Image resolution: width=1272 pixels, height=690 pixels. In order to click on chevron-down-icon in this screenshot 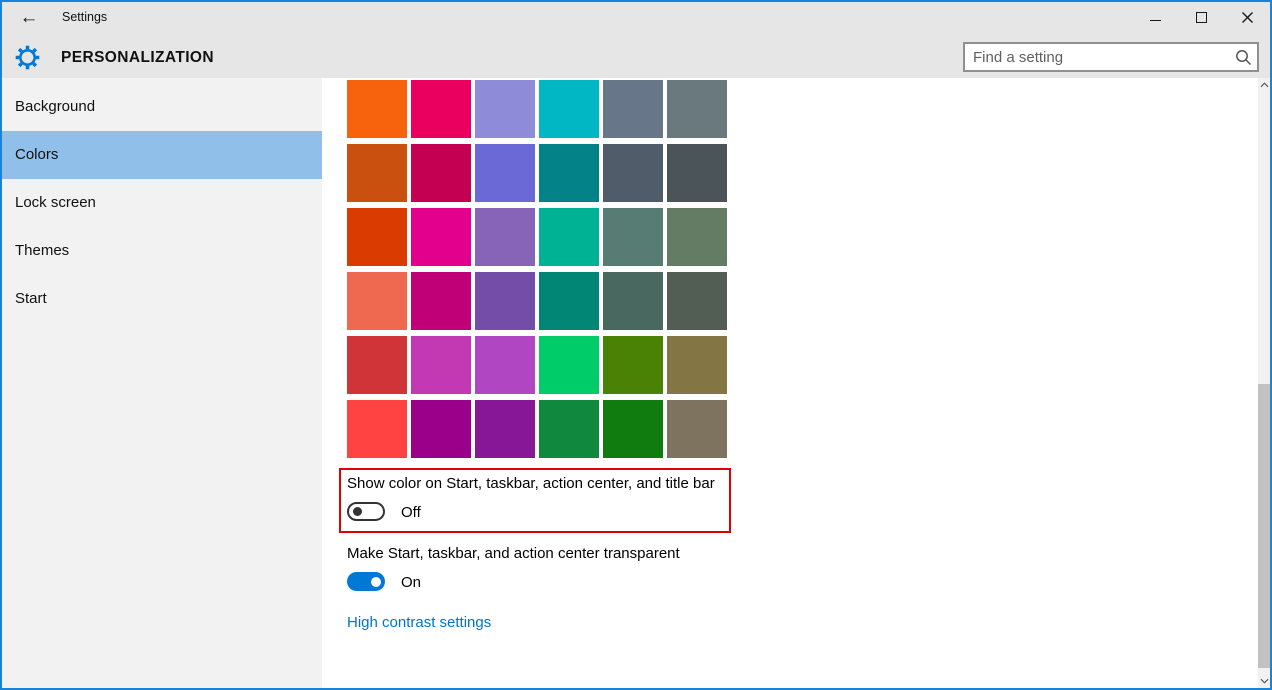, I will do `click(1264, 681)`.